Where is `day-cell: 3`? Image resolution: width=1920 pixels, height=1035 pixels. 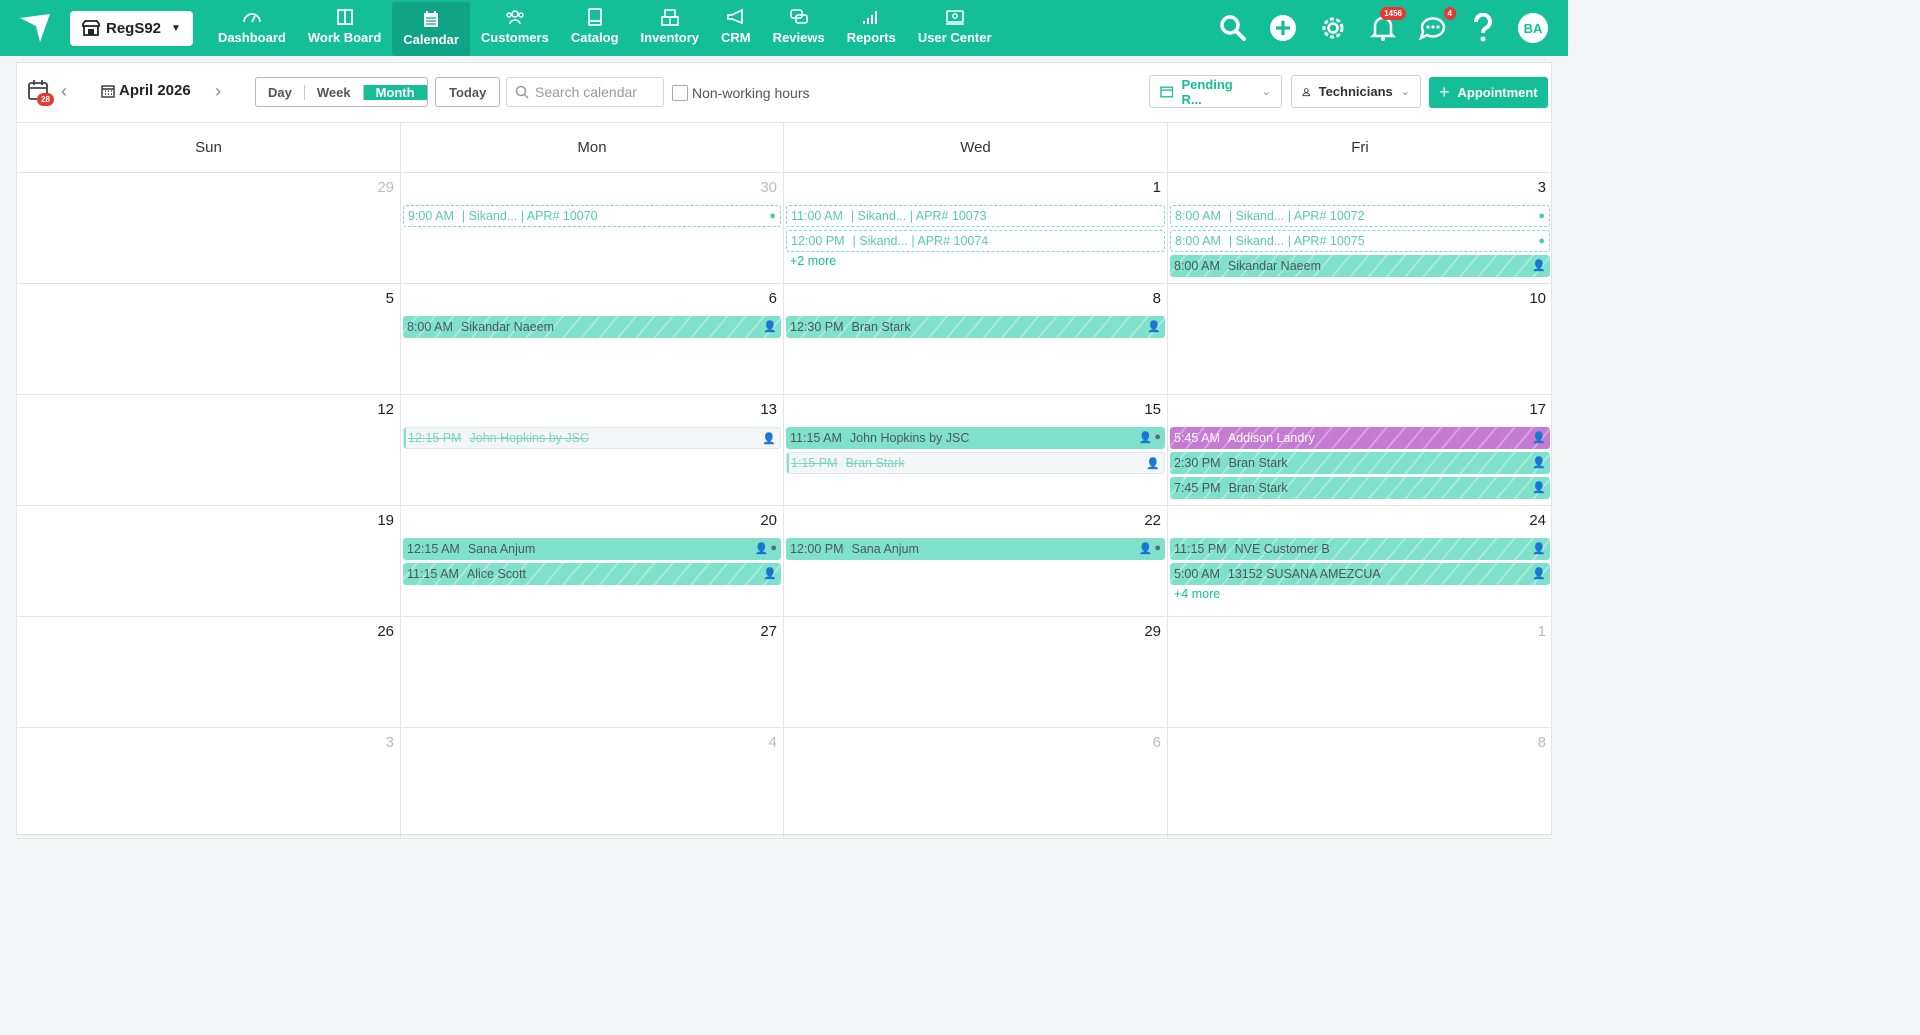 day-cell: 3 is located at coordinates (209, 783).